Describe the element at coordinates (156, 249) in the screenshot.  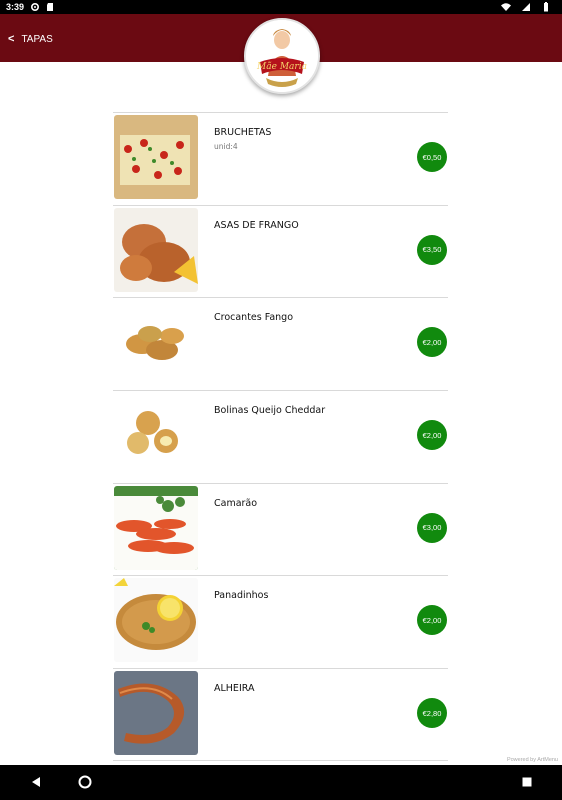
I see `chicken-wings-image` at that location.